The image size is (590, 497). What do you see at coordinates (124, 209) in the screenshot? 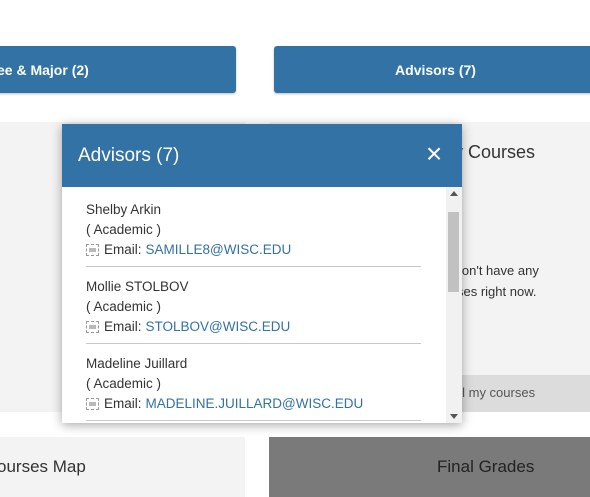
I see `advisor-name: Shelby Arkin` at bounding box center [124, 209].